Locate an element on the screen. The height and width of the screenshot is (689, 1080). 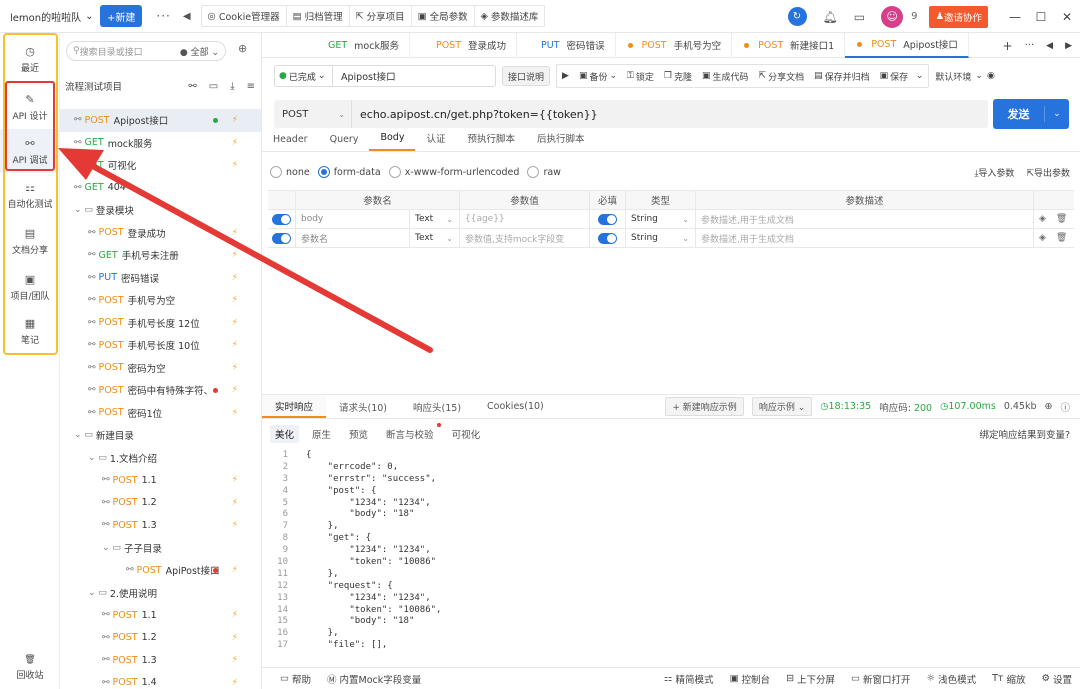
tree-item: ⚯ POST 密码1位 ⚡︎ is located at coordinates (160, 413).